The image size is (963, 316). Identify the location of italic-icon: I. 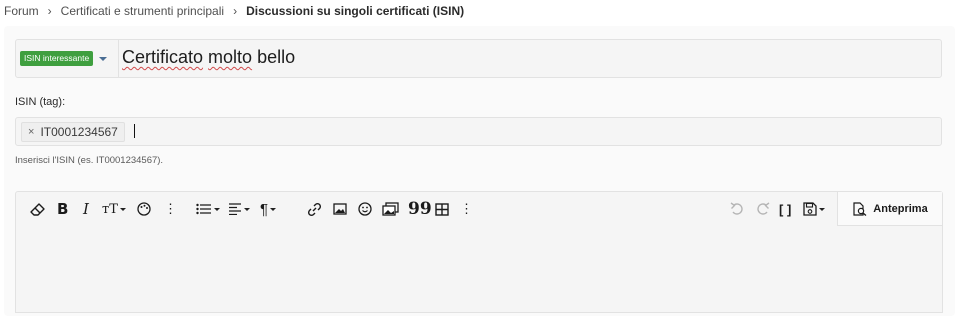
(86, 209).